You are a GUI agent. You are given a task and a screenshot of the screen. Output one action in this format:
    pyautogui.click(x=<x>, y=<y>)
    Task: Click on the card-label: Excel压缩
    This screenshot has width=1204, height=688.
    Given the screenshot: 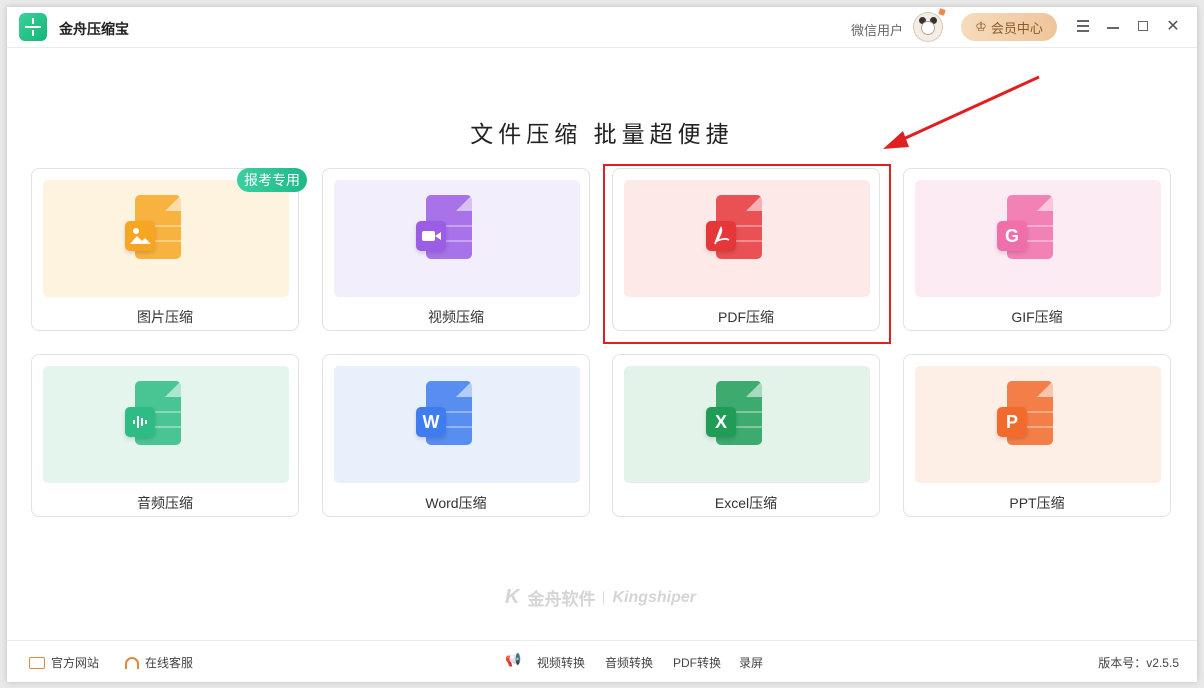 What is the action you would take?
    pyautogui.click(x=746, y=503)
    